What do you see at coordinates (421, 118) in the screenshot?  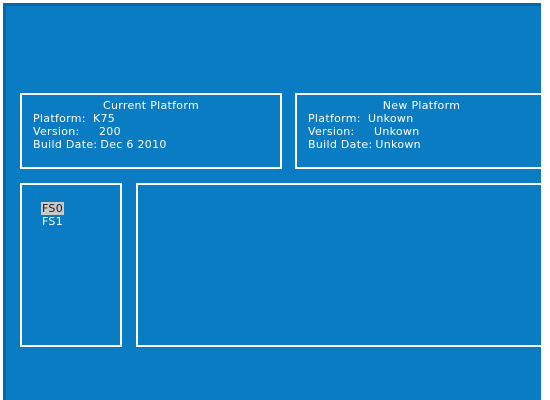 I see `new-platform-row: Platform: Unkown` at bounding box center [421, 118].